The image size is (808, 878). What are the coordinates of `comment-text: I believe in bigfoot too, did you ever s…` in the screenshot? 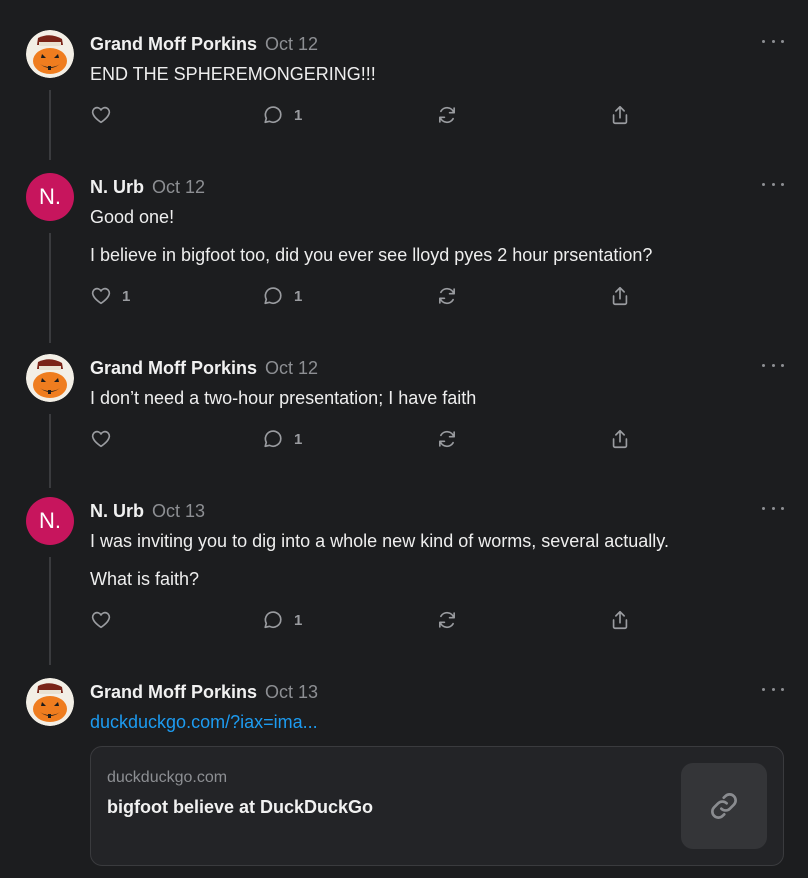 It's located at (371, 255).